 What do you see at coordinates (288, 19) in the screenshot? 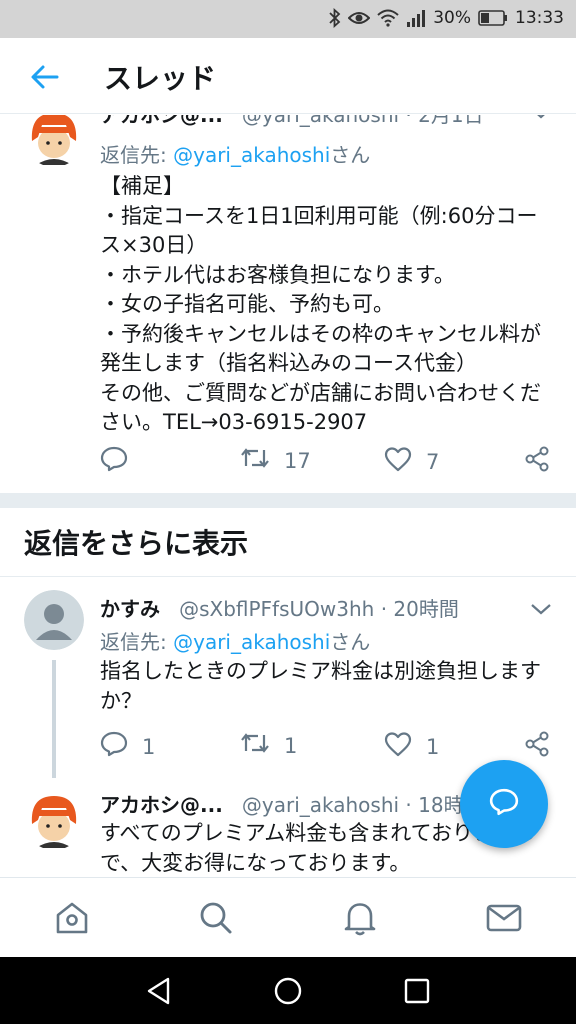
I see `status-bar: 30% 13:33` at bounding box center [288, 19].